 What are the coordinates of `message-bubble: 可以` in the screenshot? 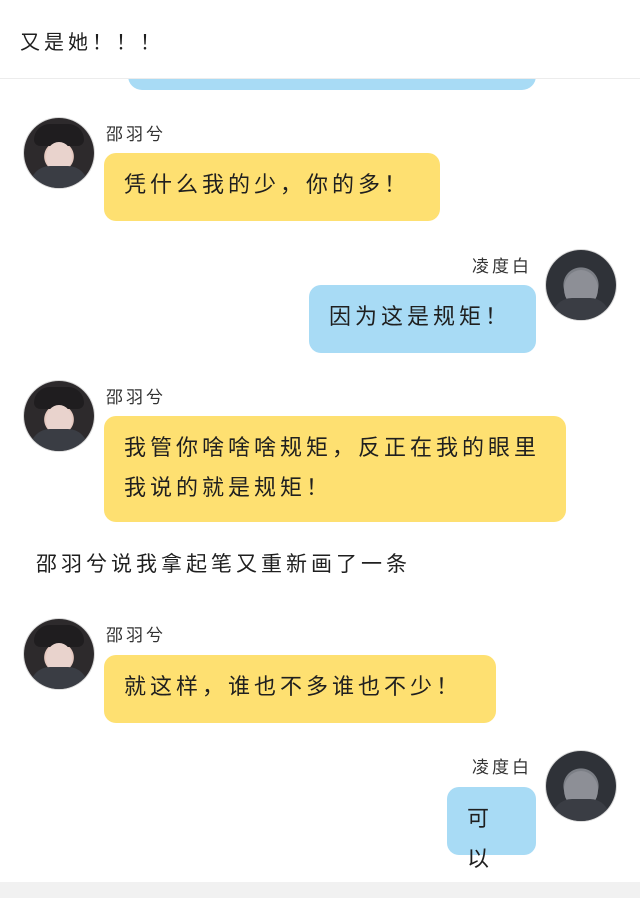 It's located at (491, 829).